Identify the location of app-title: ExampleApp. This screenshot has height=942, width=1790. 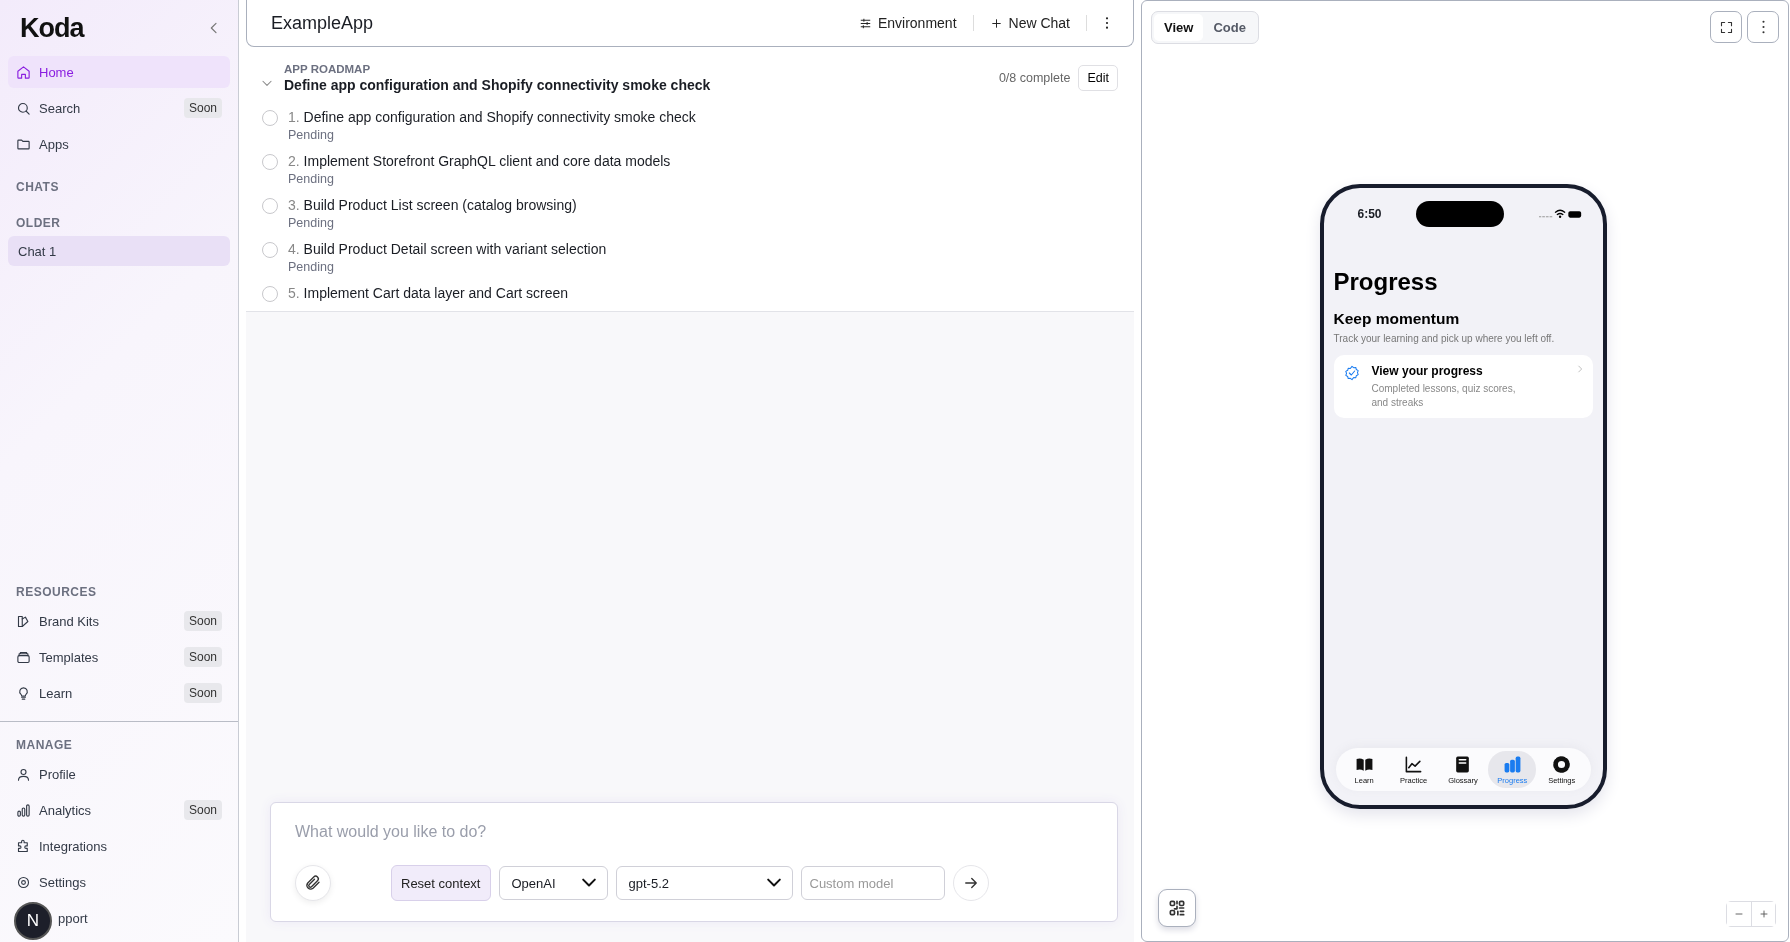
(323, 23).